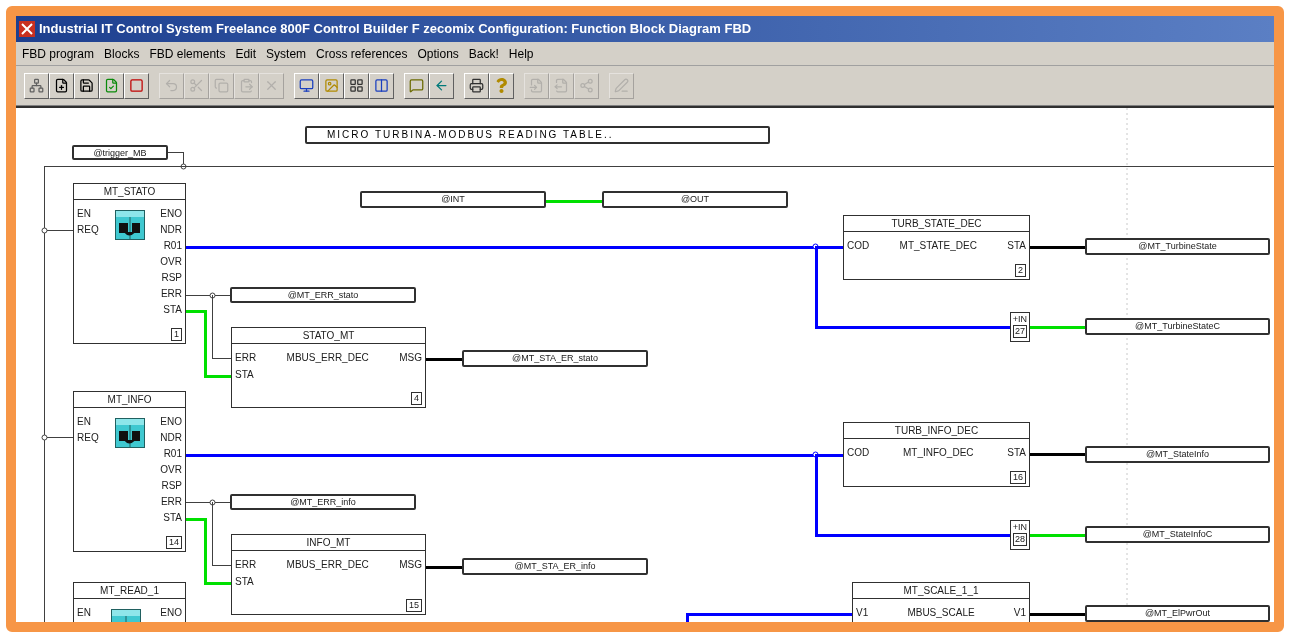 This screenshot has width=1290, height=638. What do you see at coordinates (414, 605) in the screenshot?
I see `block-number: 15` at bounding box center [414, 605].